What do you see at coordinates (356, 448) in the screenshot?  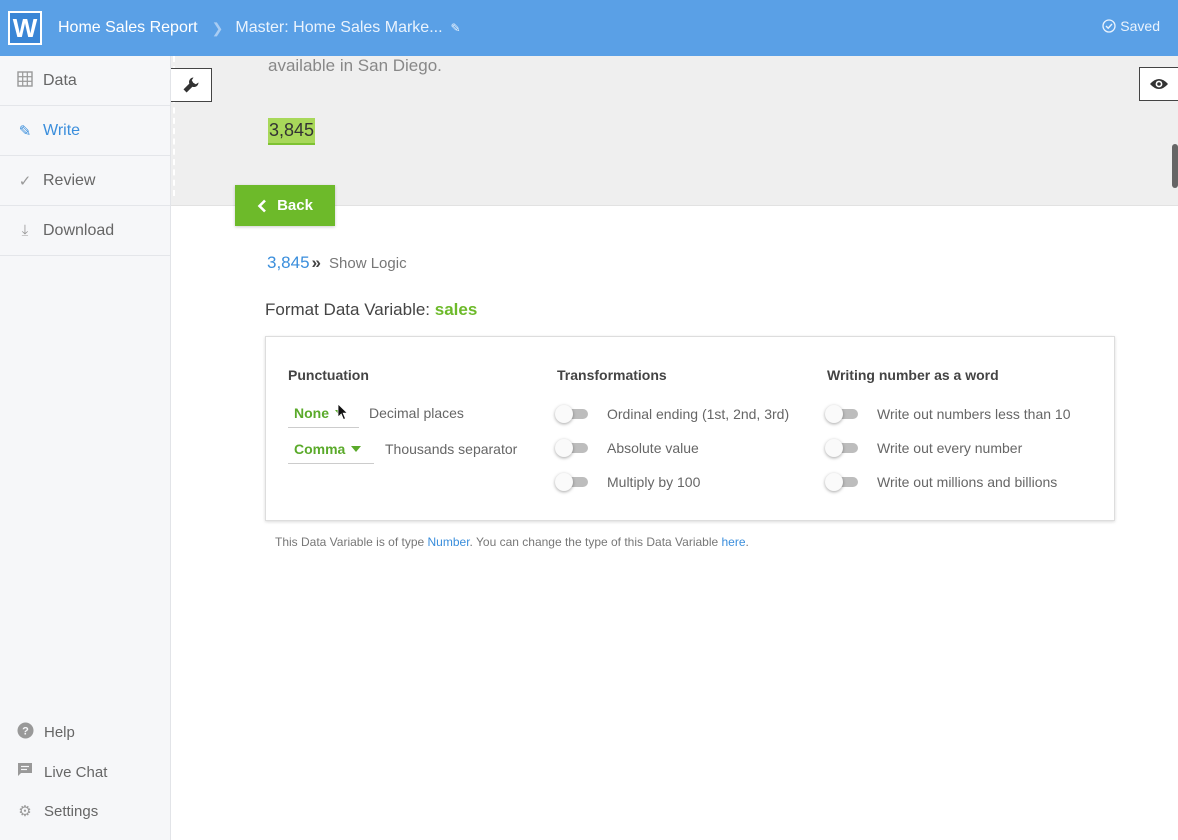 I see `caret-down-icon` at bounding box center [356, 448].